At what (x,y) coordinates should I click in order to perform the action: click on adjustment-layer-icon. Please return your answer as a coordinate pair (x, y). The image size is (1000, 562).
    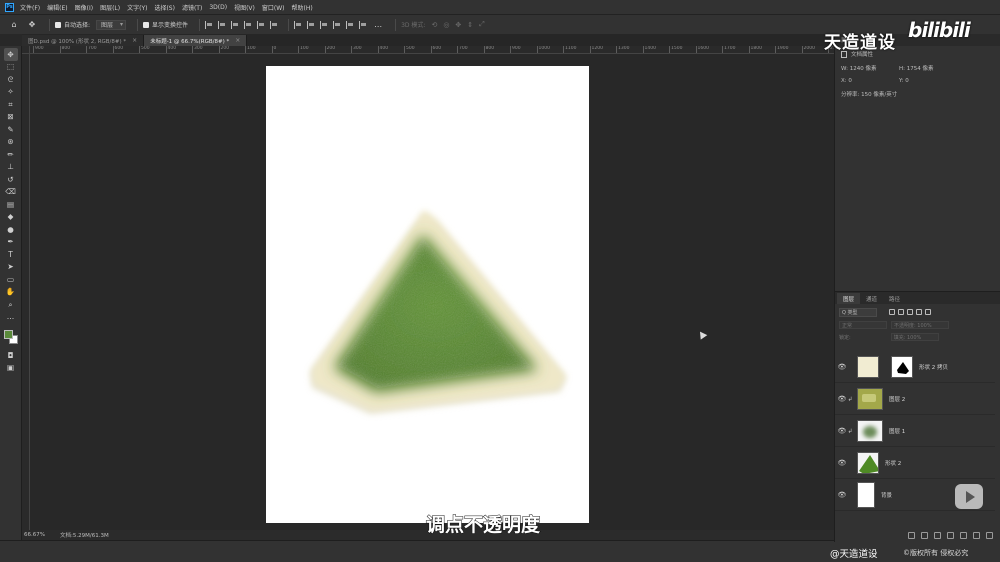
    Looking at the image, I should click on (950, 535).